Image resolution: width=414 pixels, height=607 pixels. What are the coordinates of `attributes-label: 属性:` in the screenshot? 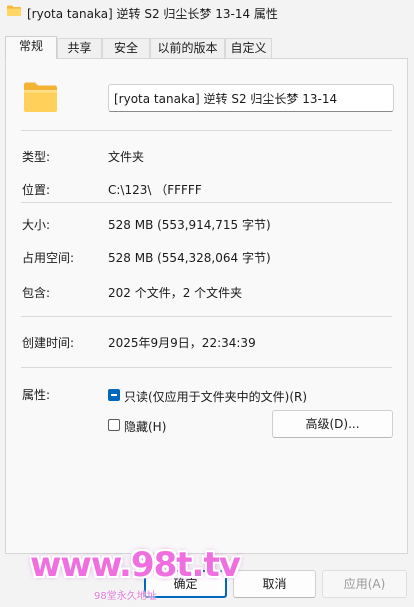 It's located at (36, 395).